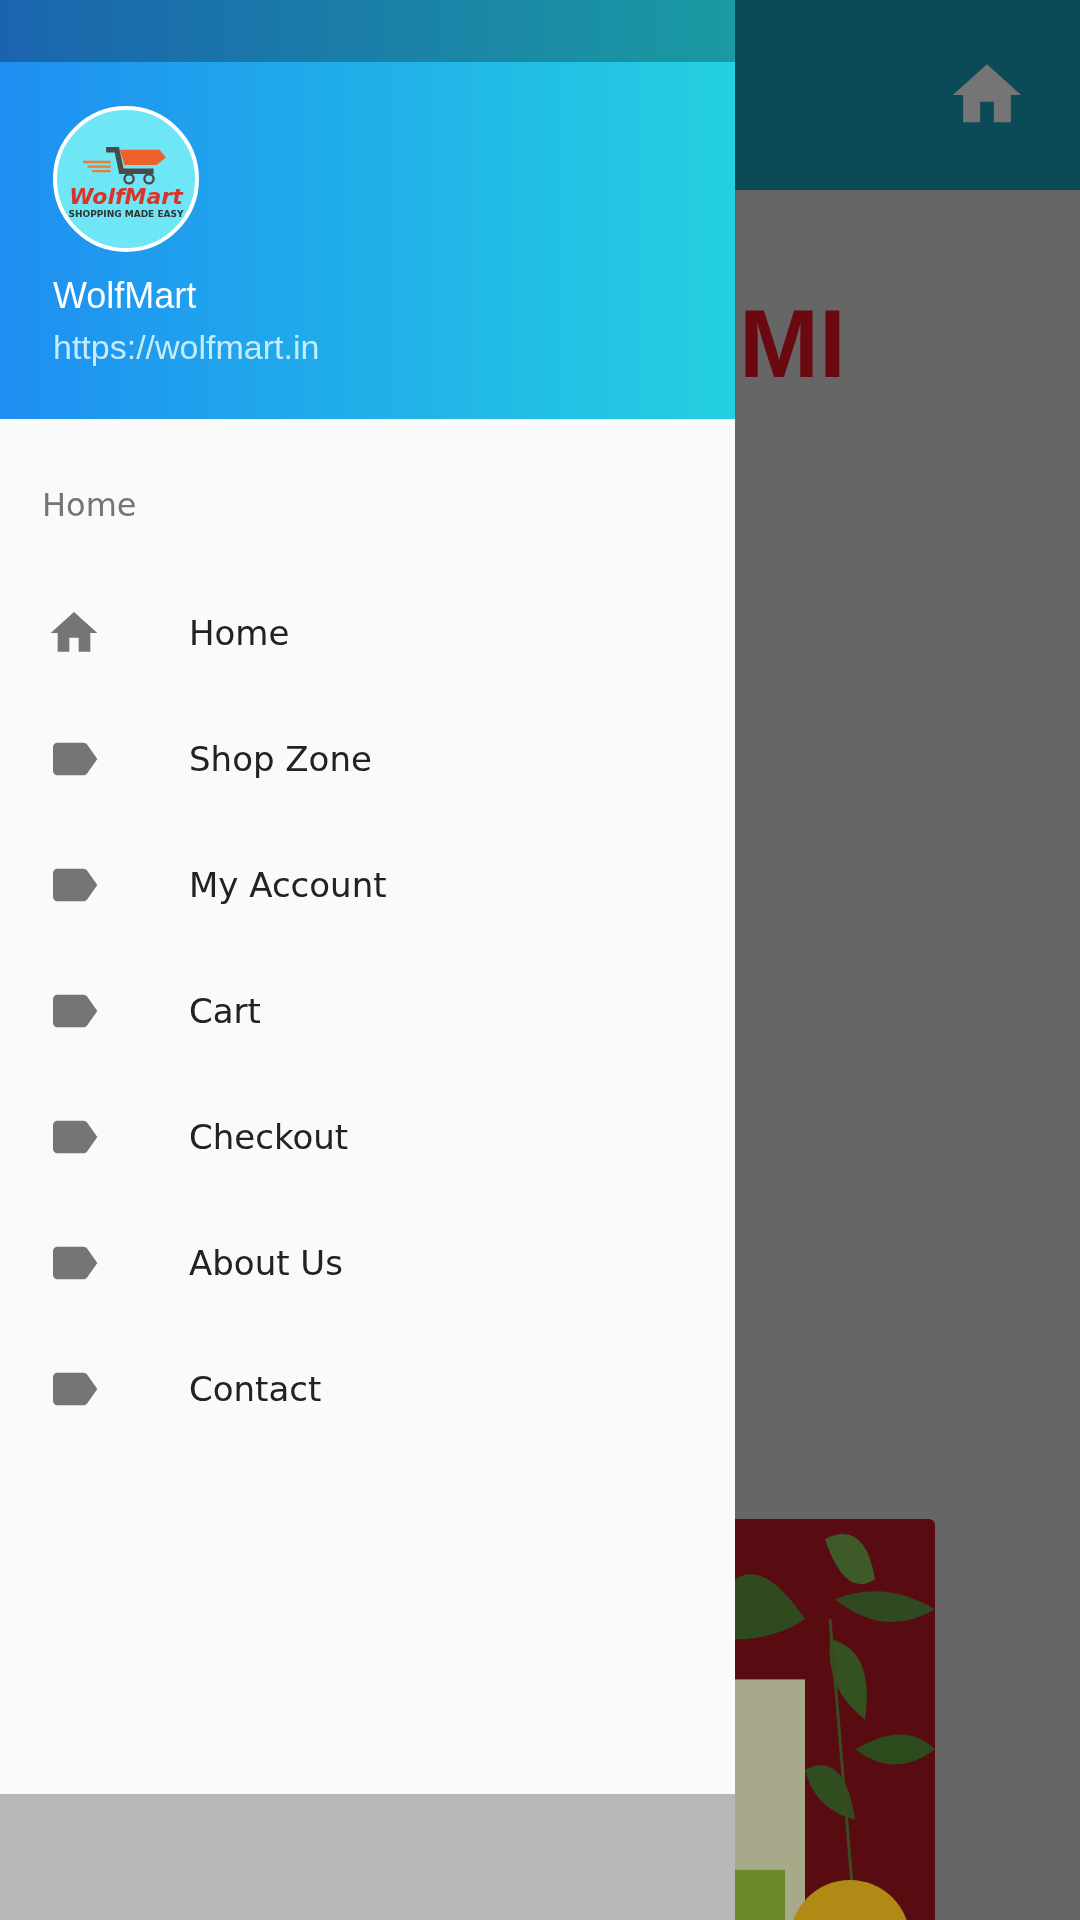 The width and height of the screenshot is (1080, 1920). I want to click on logo-wordmark: WolfMart, so click(126, 197).